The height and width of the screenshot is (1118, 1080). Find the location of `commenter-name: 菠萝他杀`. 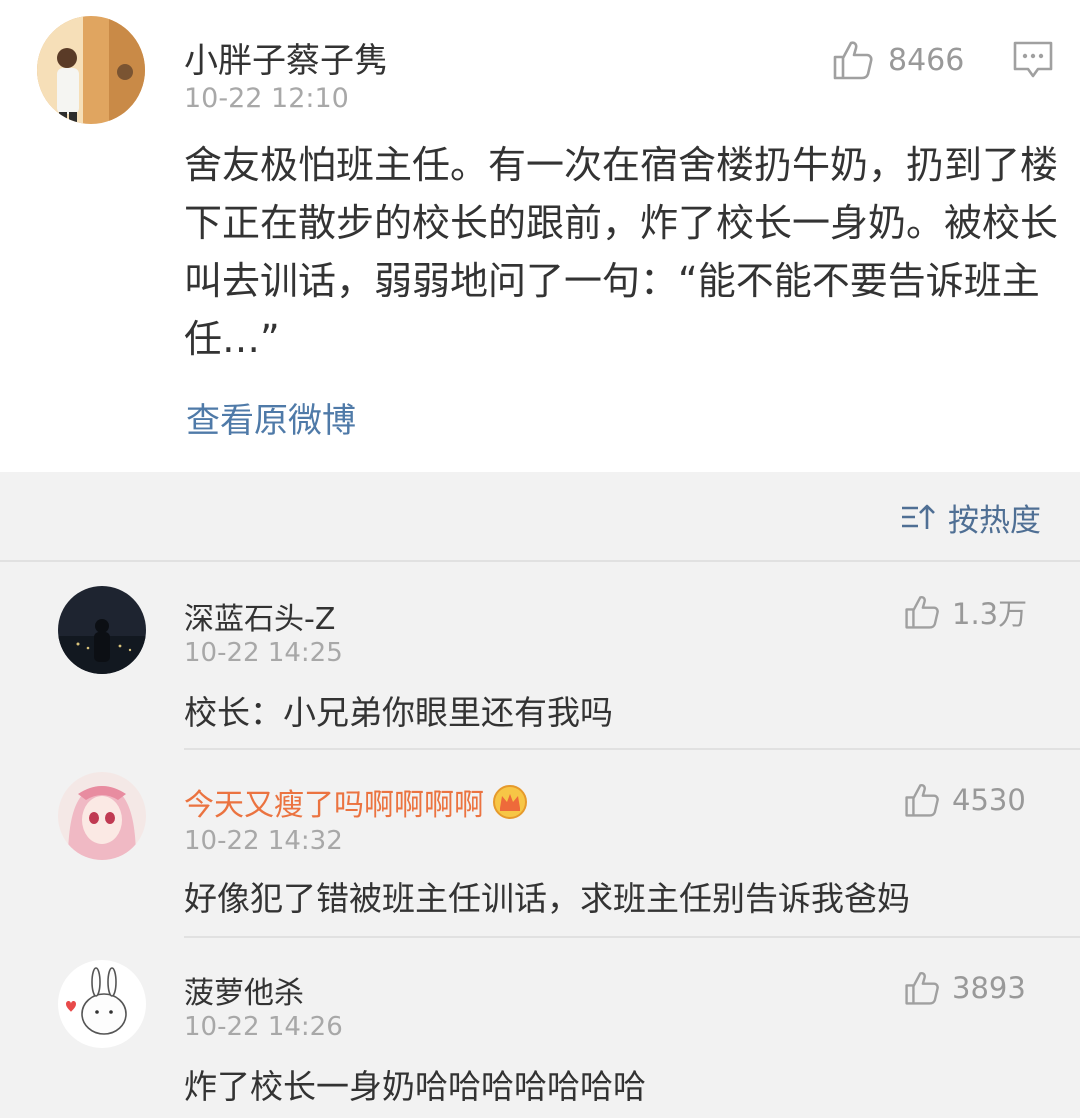

commenter-name: 菠萝他杀 is located at coordinates (244, 990).